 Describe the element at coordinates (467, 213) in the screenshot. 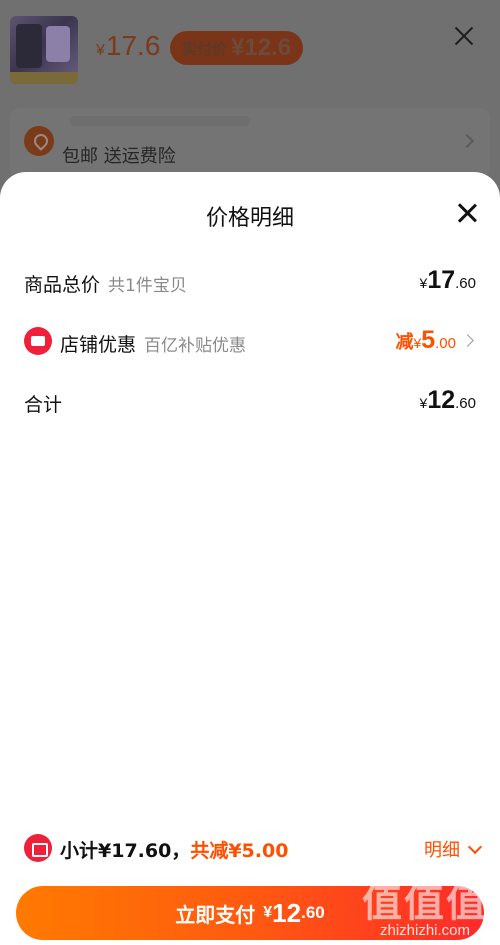

I see `close-icon` at that location.